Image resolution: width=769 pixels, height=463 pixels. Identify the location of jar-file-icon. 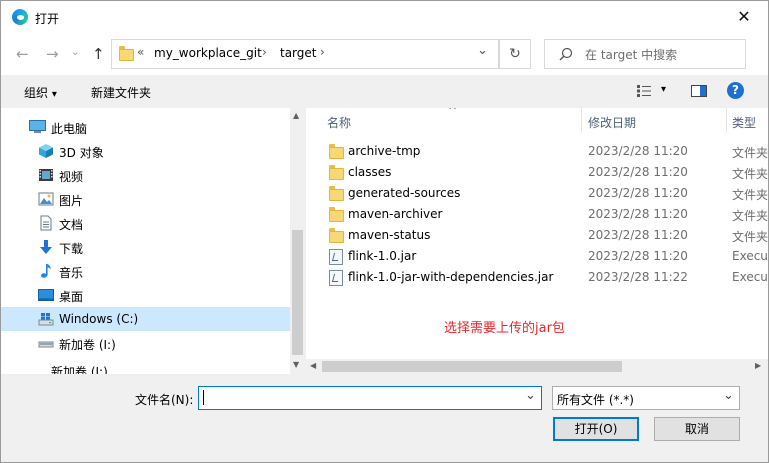
(336, 278).